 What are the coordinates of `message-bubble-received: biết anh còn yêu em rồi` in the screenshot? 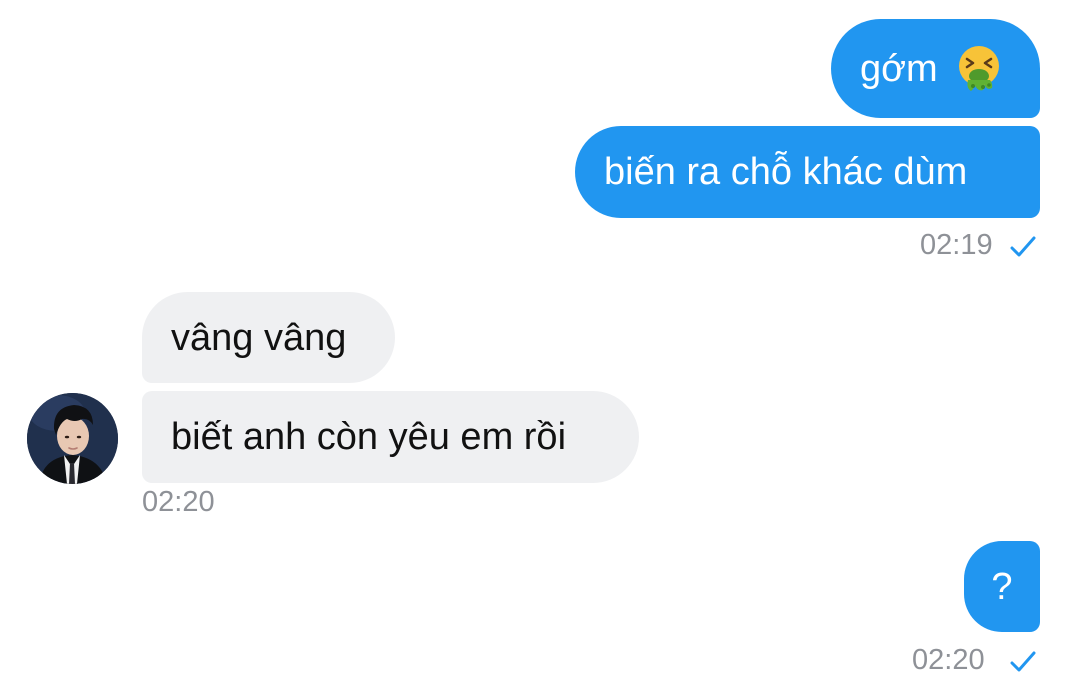 It's located at (390, 437).